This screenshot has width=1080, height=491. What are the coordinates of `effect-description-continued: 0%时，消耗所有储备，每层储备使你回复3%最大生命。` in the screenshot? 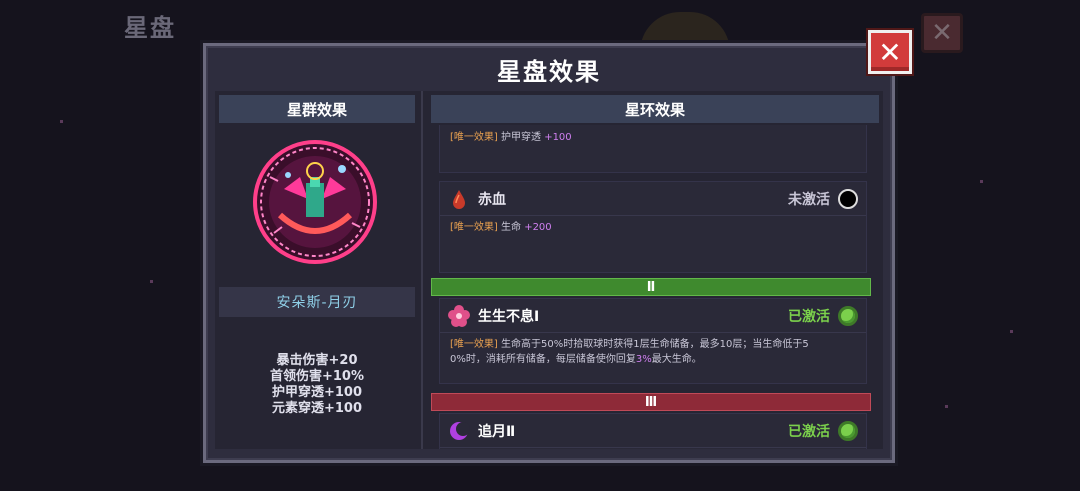 It's located at (653, 359).